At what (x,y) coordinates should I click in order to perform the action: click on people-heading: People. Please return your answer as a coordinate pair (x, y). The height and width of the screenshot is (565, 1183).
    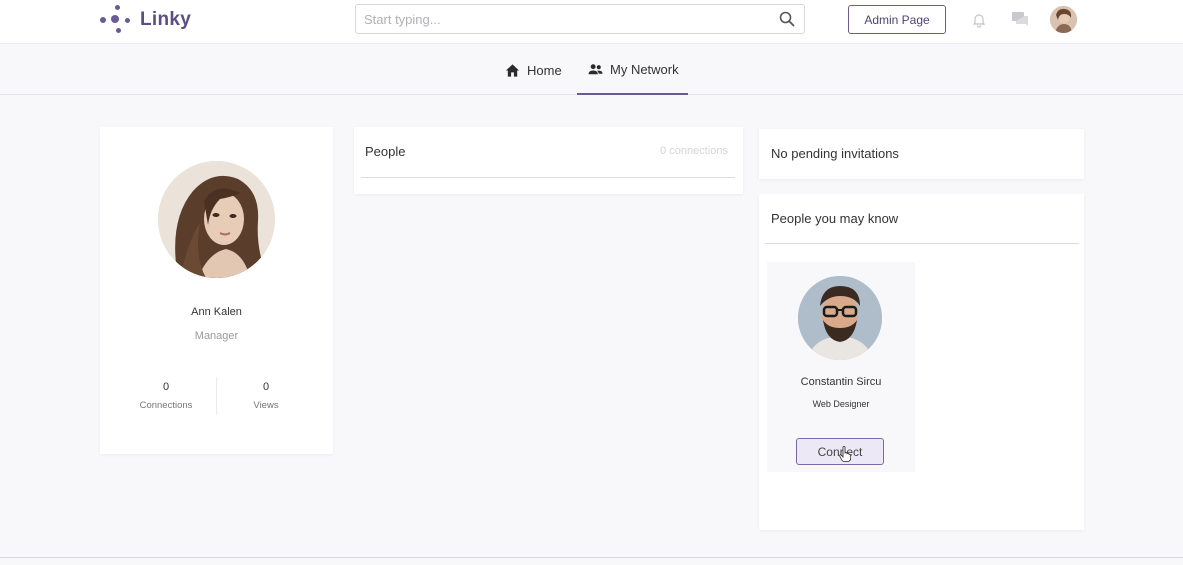
    Looking at the image, I should click on (385, 151).